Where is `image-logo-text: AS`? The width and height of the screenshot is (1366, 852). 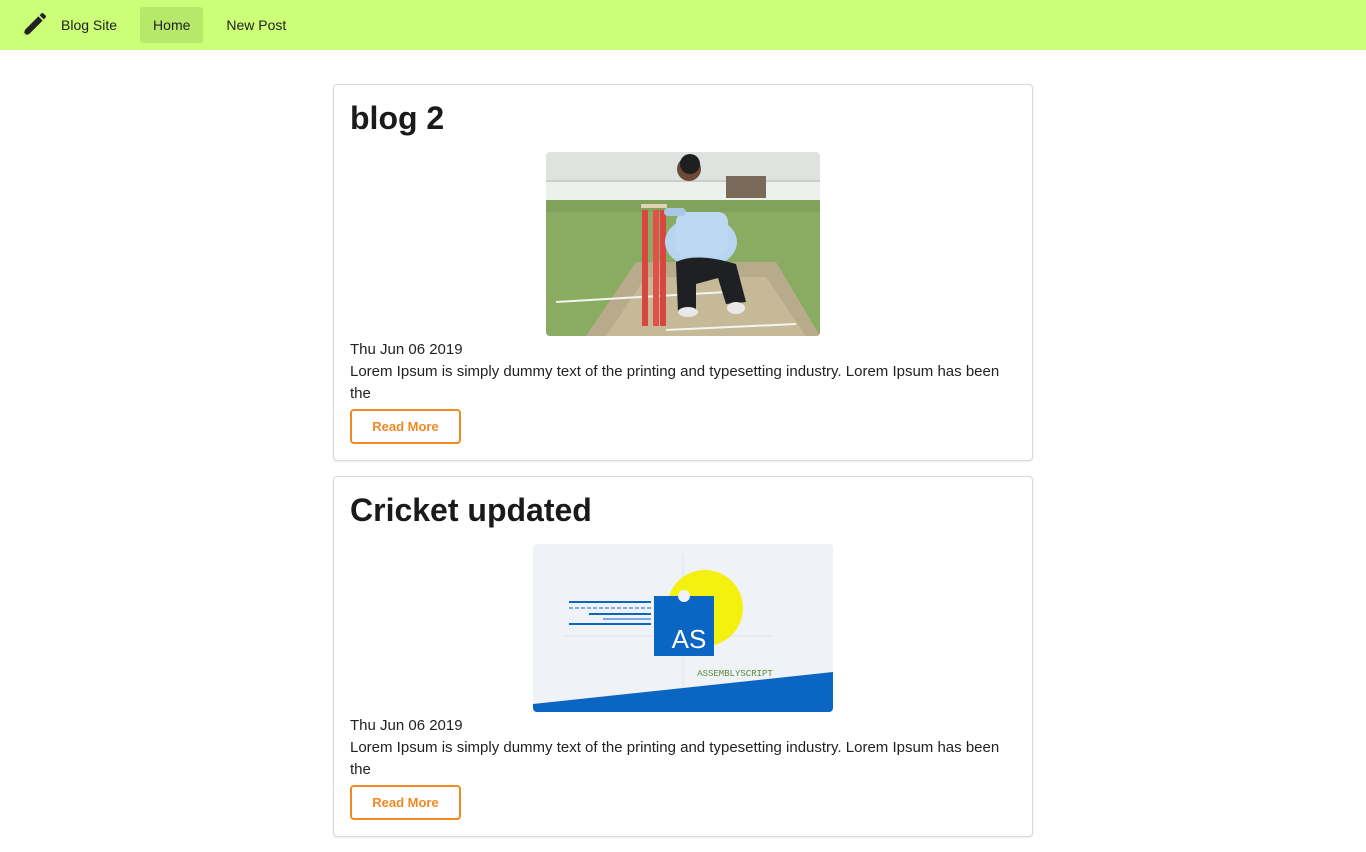
image-logo-text: AS is located at coordinates (689, 639).